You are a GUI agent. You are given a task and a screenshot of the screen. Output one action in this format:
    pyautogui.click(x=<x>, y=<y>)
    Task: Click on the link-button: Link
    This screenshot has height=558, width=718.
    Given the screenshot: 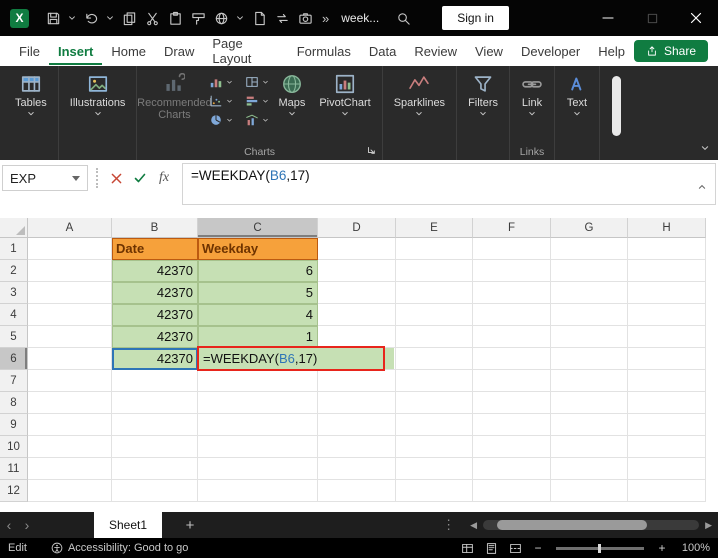 What is the action you would take?
    pyautogui.click(x=532, y=91)
    